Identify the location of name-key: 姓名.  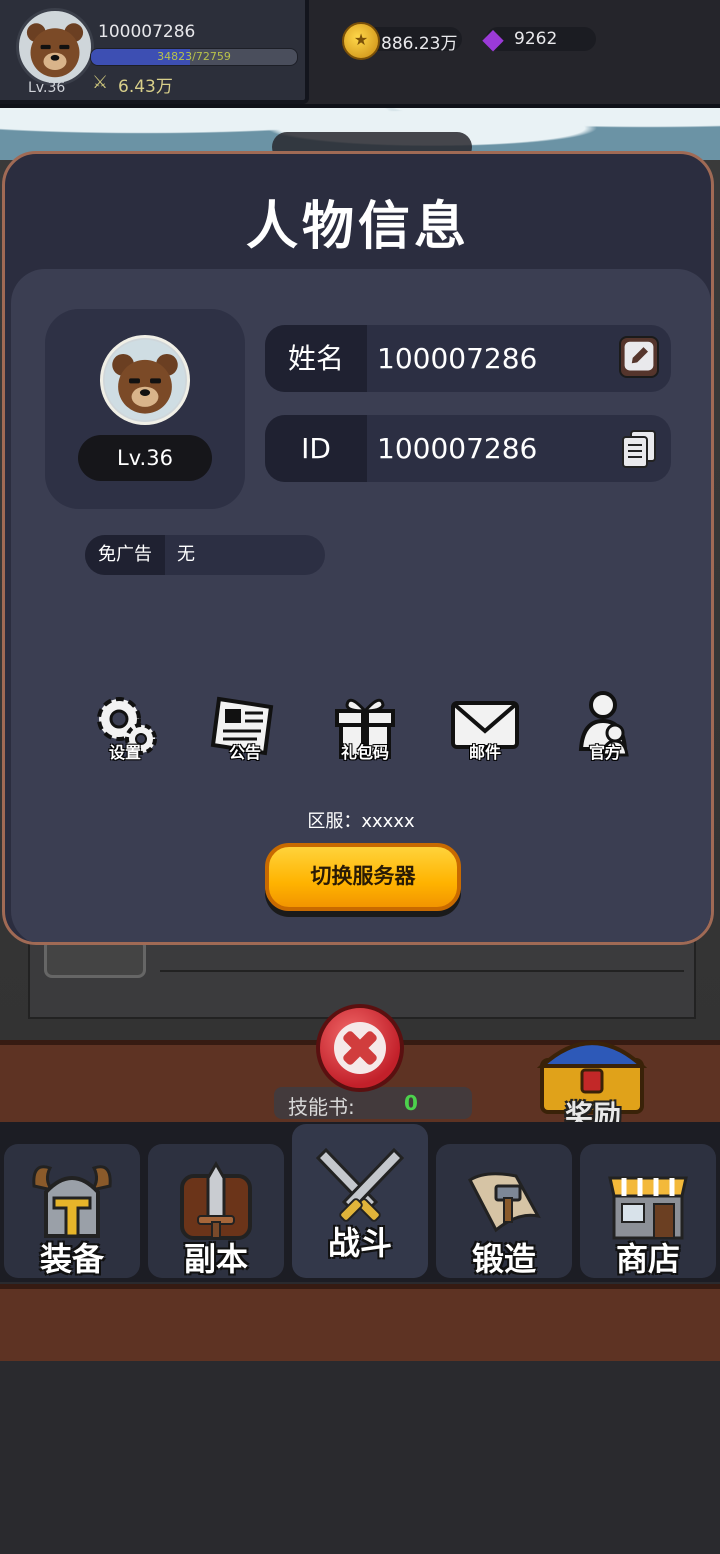
(316, 358).